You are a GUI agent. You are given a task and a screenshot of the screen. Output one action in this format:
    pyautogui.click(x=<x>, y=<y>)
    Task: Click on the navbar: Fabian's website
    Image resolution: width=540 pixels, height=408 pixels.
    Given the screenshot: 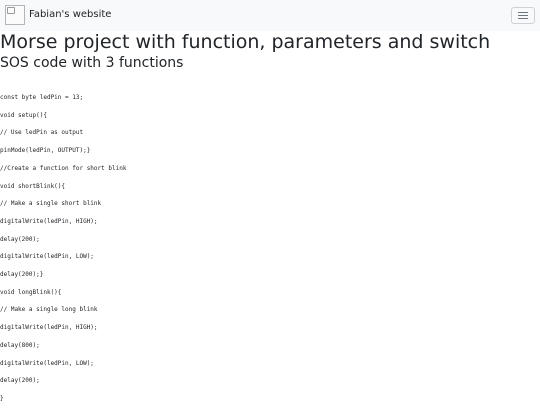 What is the action you would take?
    pyautogui.click(x=270, y=15)
    